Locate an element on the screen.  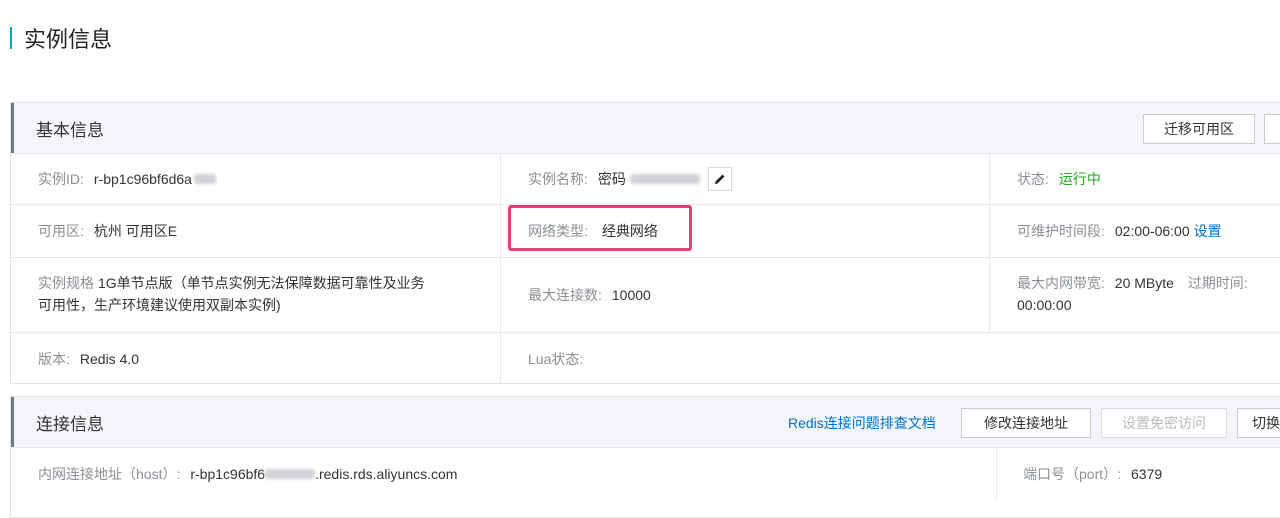
port-label: 端口号（port）: is located at coordinates (1072, 474).